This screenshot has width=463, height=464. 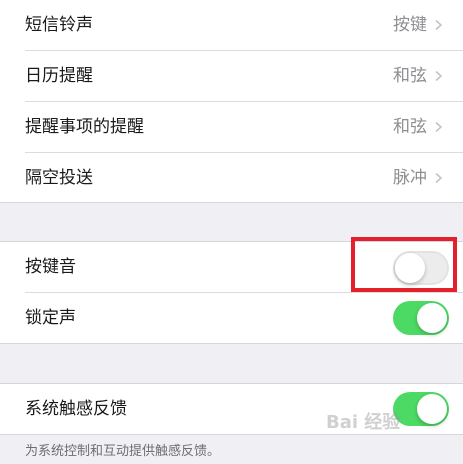 What do you see at coordinates (231, 318) in the screenshot?
I see `lock-sound-row: 锁定声` at bounding box center [231, 318].